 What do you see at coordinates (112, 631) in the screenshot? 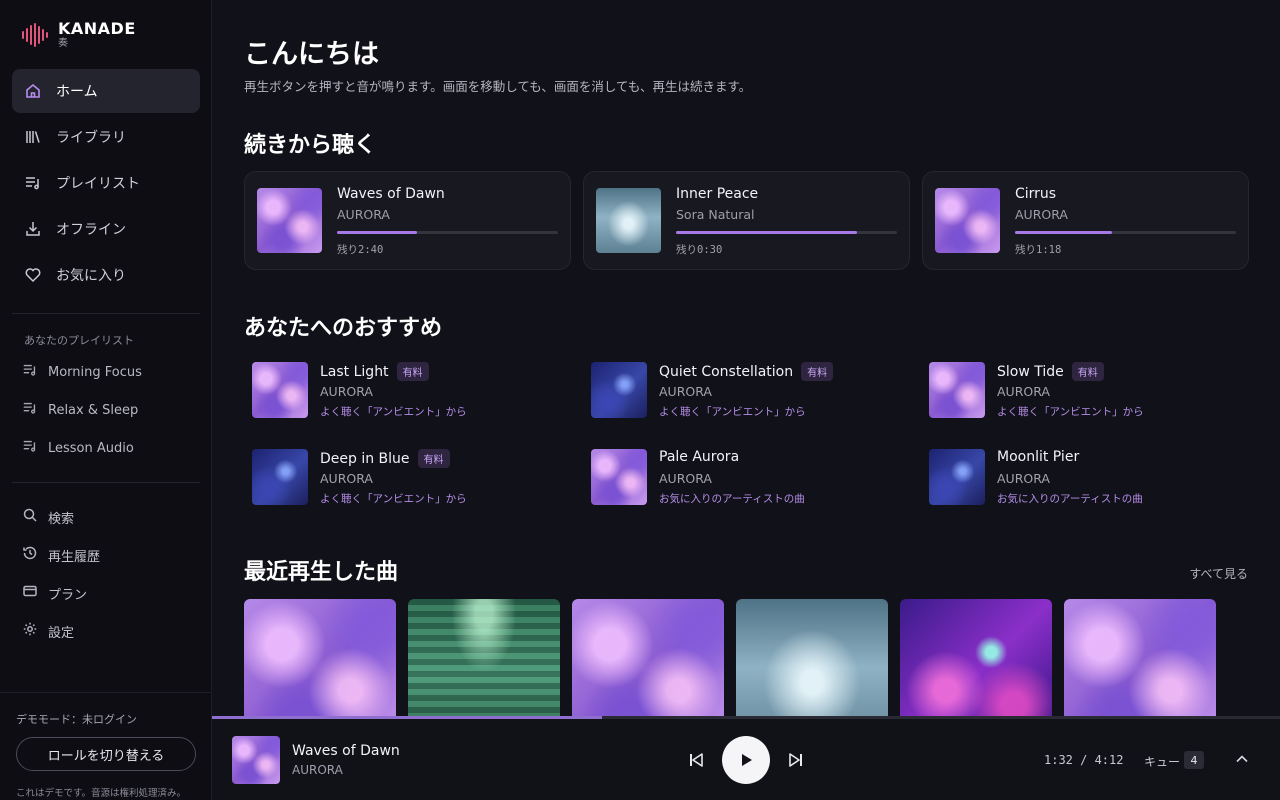
I see `nav-item-settings: 設定` at bounding box center [112, 631].